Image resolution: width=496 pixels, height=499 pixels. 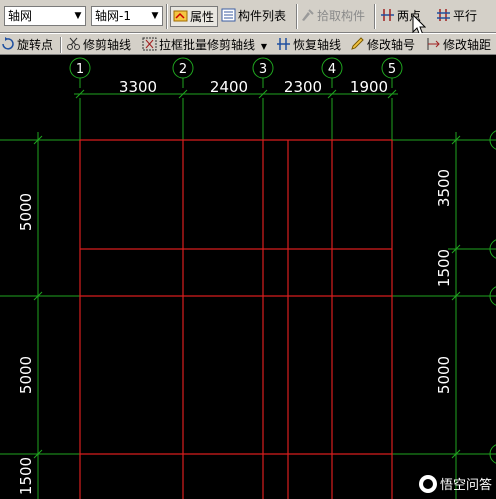 I want to click on component-list-button: 构件列表, so click(x=257, y=16).